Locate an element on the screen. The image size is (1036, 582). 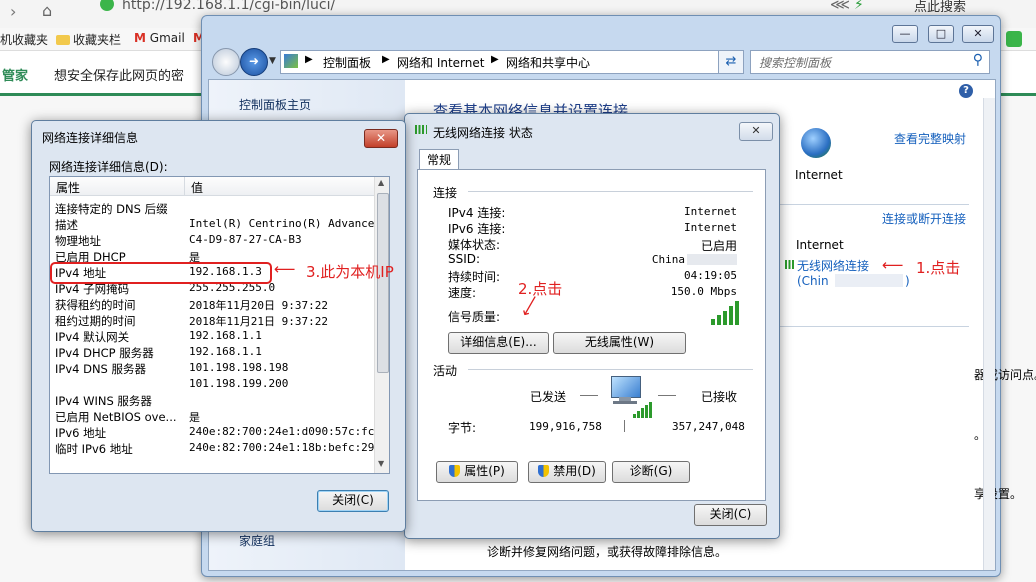
table-row: 连接特定的 DNS 后缀 is located at coordinates (209, 209).